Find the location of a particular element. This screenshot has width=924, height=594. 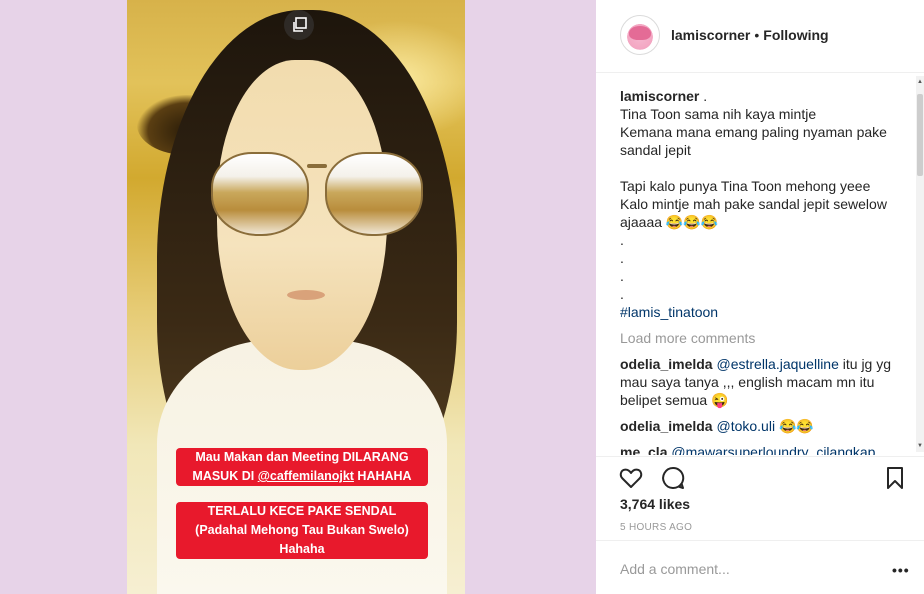

post-header: lamiscorner • Following is located at coordinates (760, 36).